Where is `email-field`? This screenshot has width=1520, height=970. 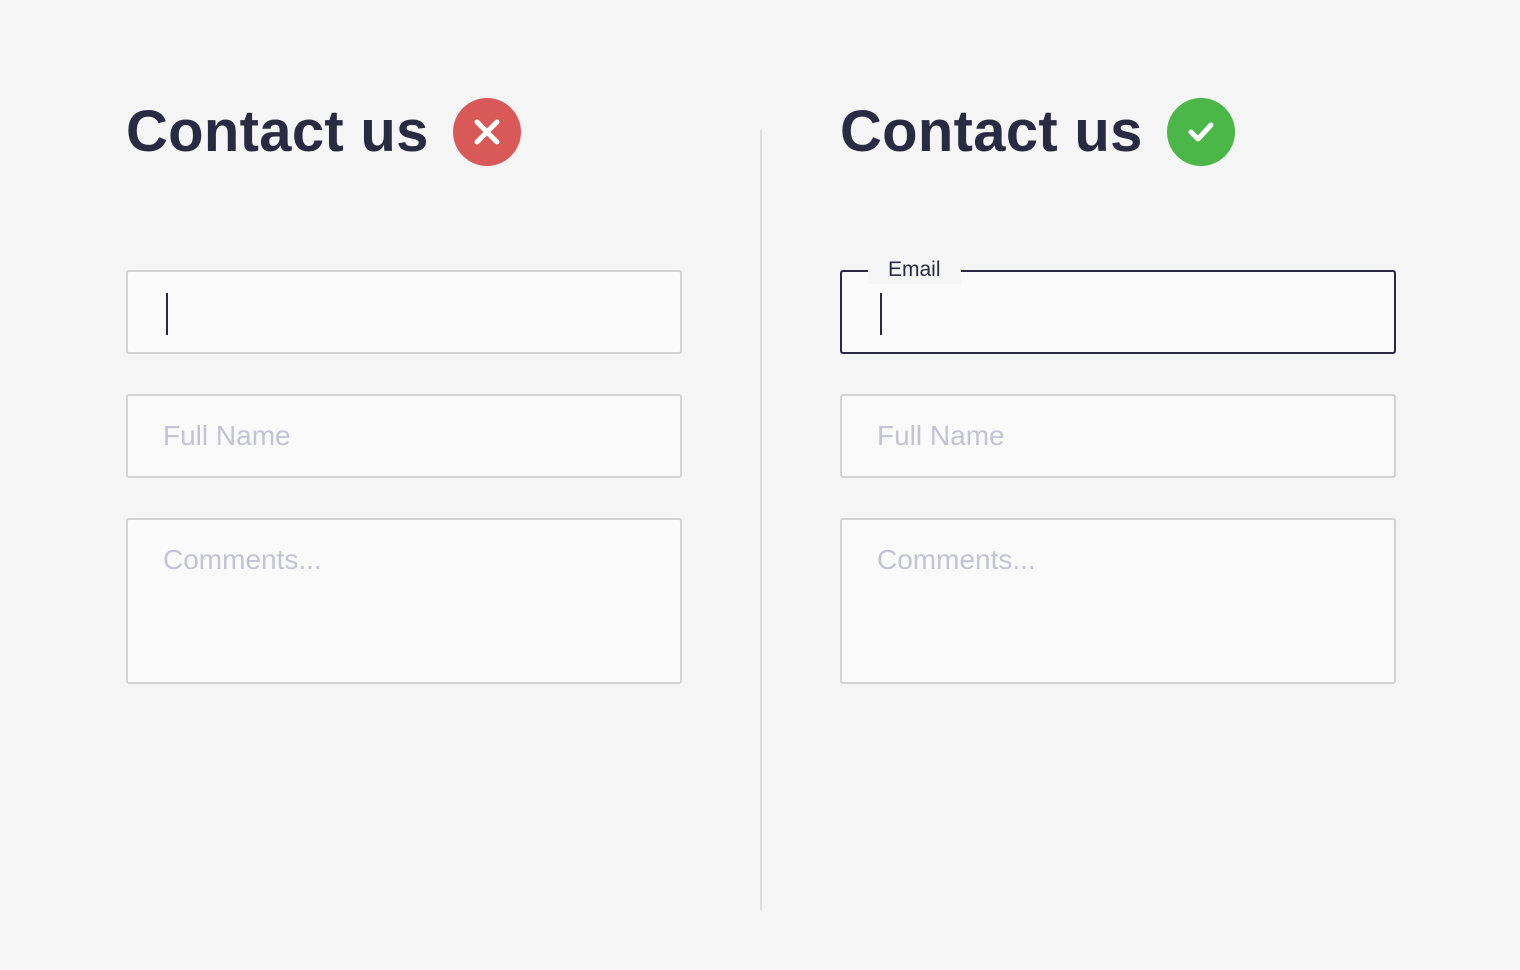 email-field is located at coordinates (404, 312).